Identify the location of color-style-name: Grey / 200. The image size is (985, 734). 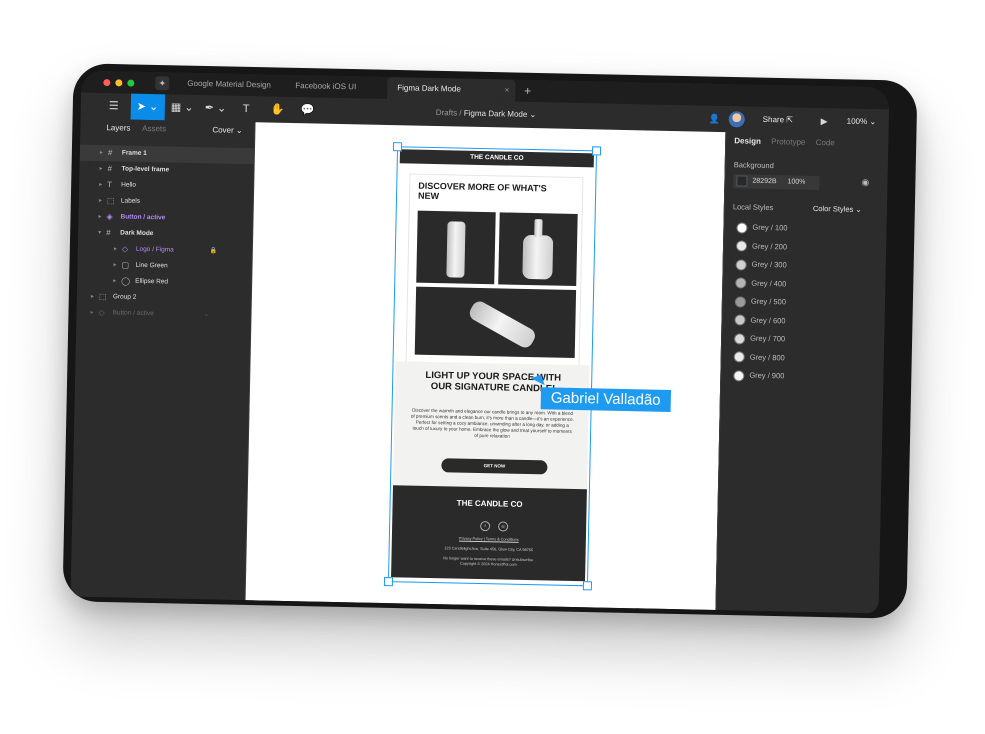
(769, 246).